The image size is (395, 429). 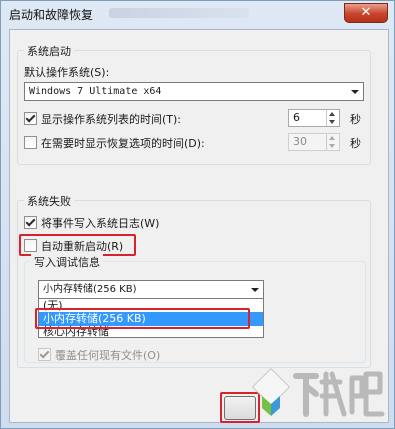 What do you see at coordinates (49, 51) in the screenshot?
I see `system-startup-title: 系统启动` at bounding box center [49, 51].